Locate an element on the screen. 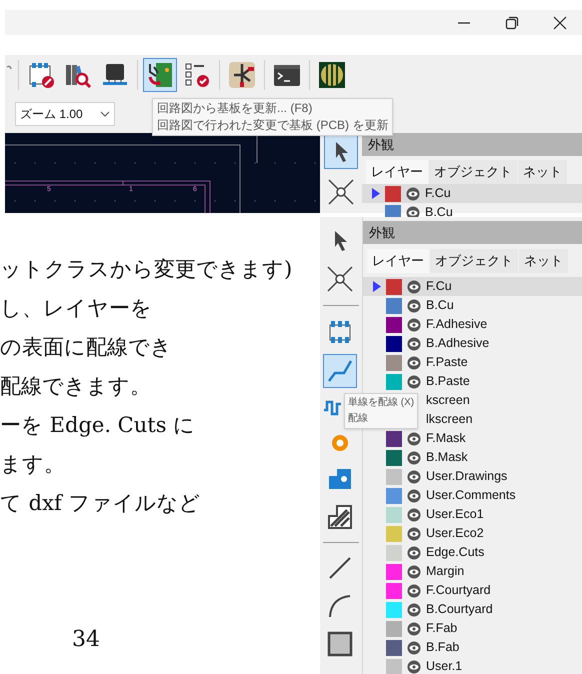 This screenshot has width=582, height=674. line-icon is located at coordinates (340, 568).